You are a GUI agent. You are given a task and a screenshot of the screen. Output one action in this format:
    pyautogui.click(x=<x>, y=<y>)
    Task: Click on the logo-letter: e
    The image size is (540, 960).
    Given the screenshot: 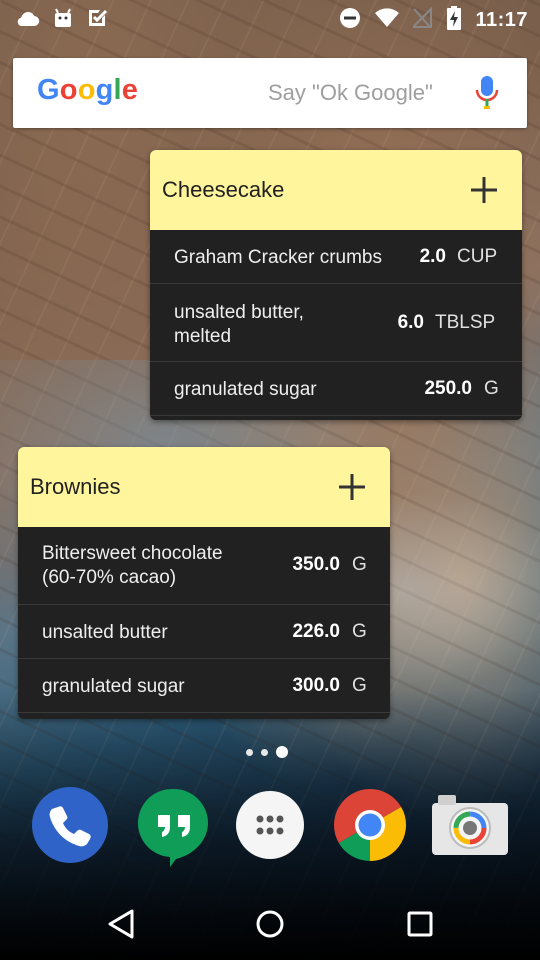 What is the action you would take?
    pyautogui.click(x=130, y=90)
    